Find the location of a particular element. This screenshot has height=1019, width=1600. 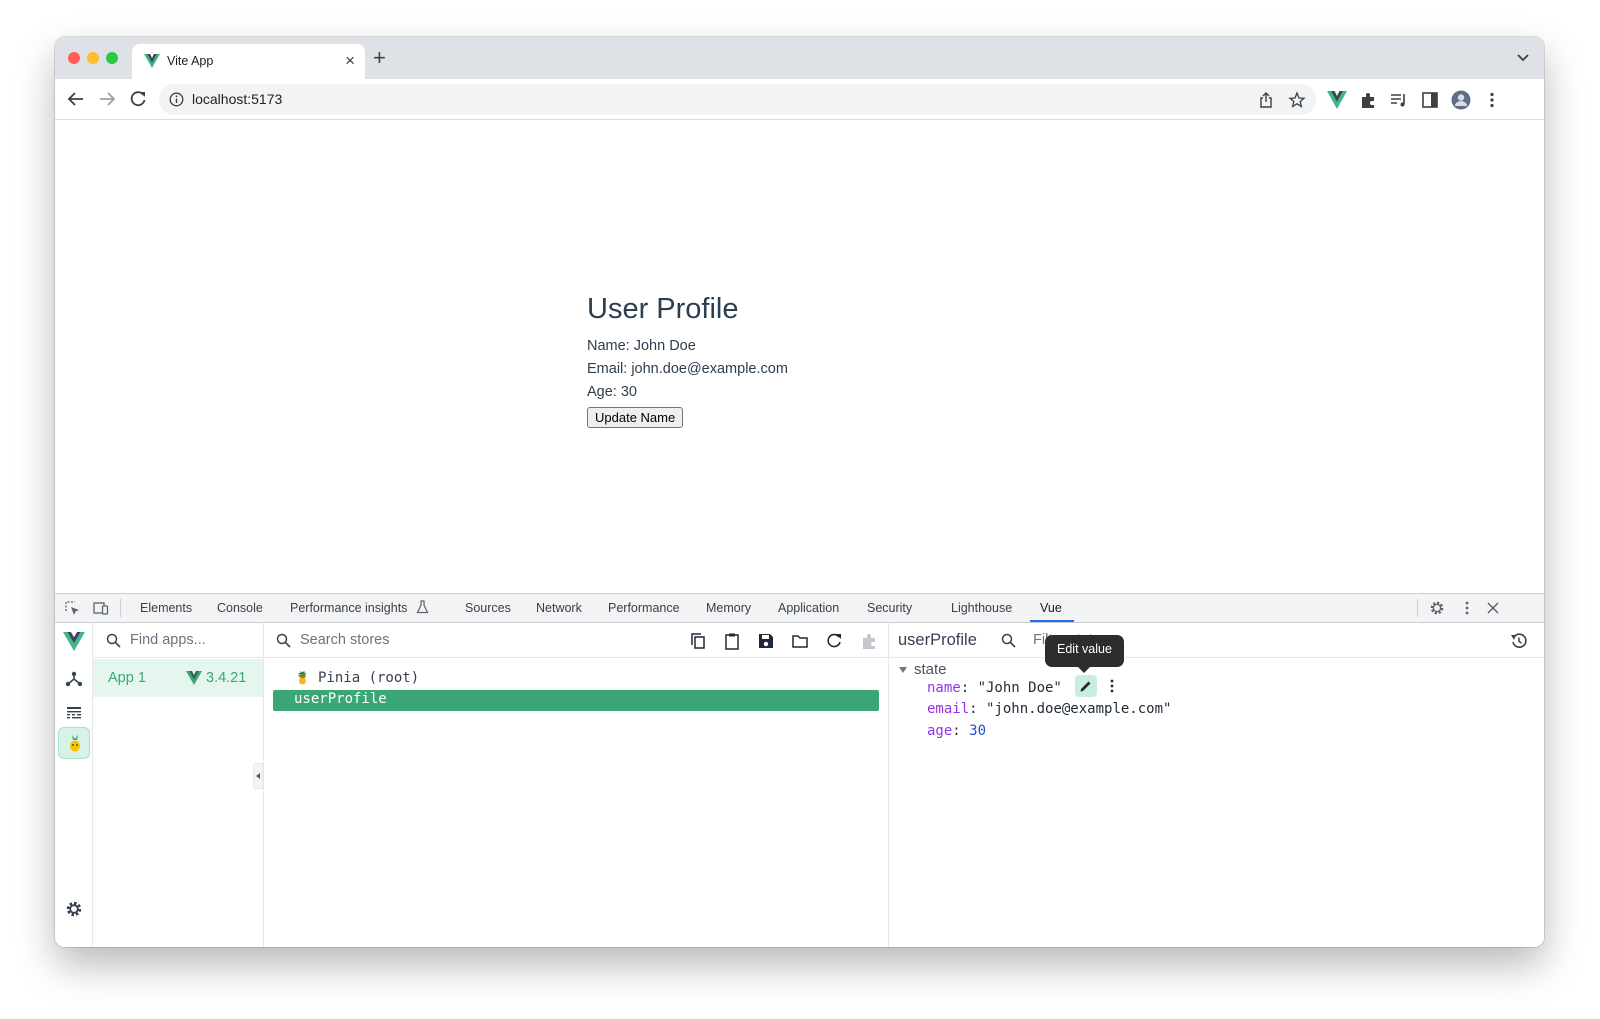

minimize-window-button is located at coordinates (93, 58).